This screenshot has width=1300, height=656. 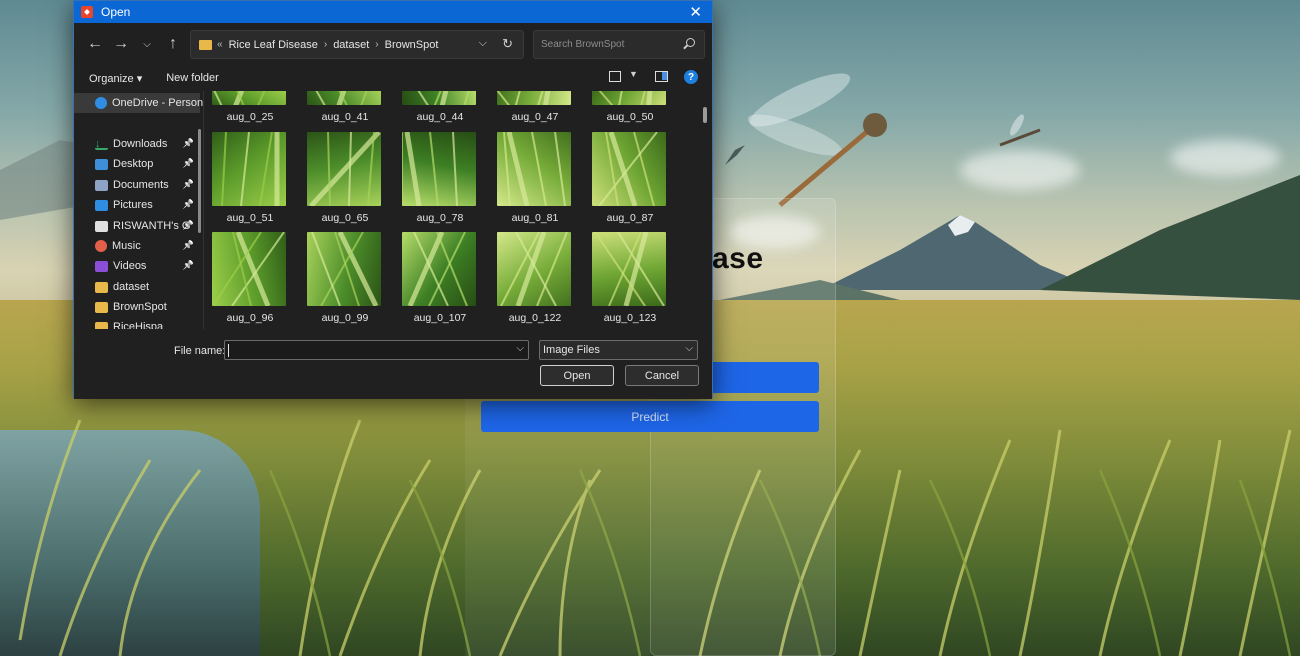 What do you see at coordinates (333, 107) in the screenshot?
I see `file-item: aug_0_41` at bounding box center [333, 107].